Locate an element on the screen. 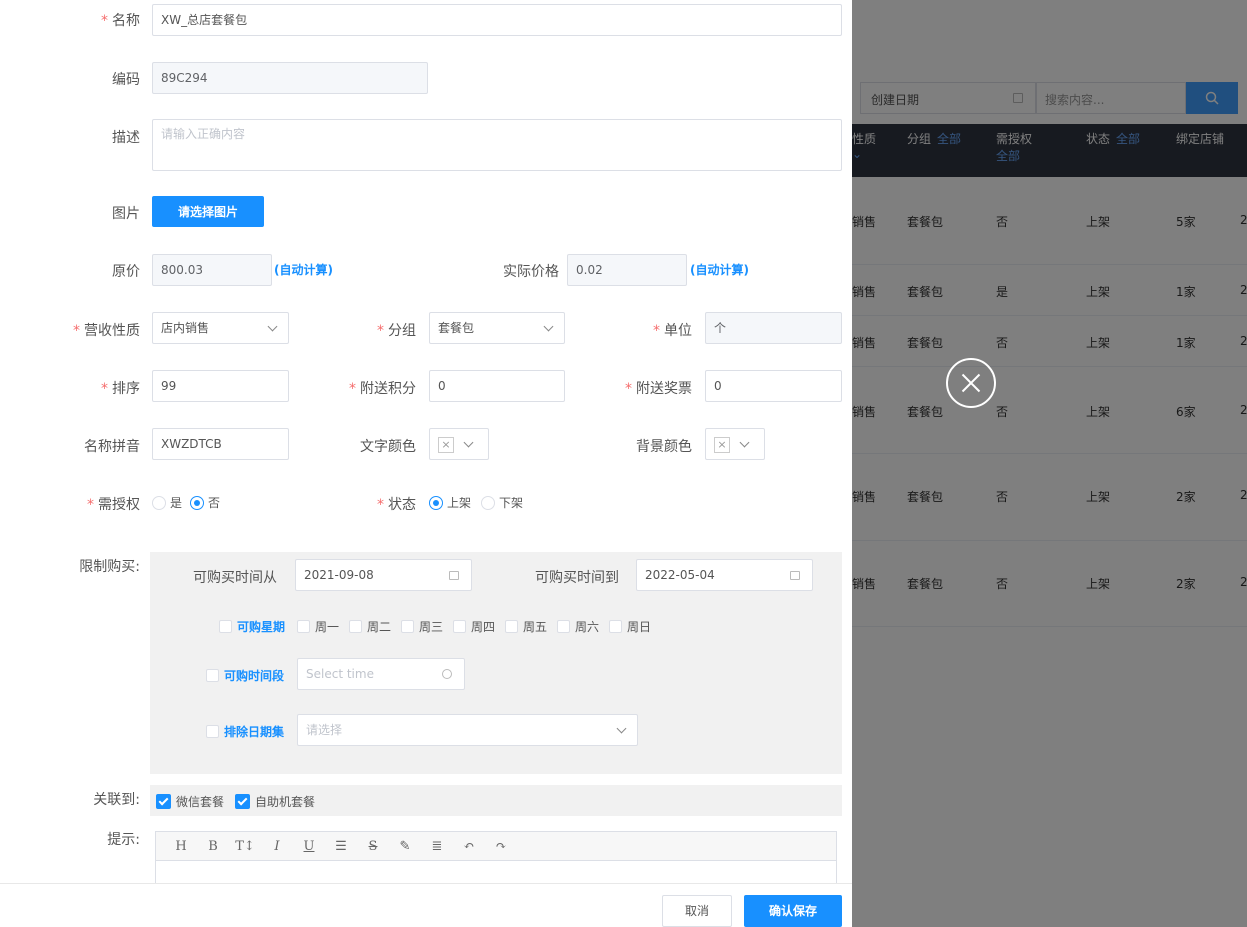 The height and width of the screenshot is (927, 1247). checkbox-label: 周二 is located at coordinates (379, 627).